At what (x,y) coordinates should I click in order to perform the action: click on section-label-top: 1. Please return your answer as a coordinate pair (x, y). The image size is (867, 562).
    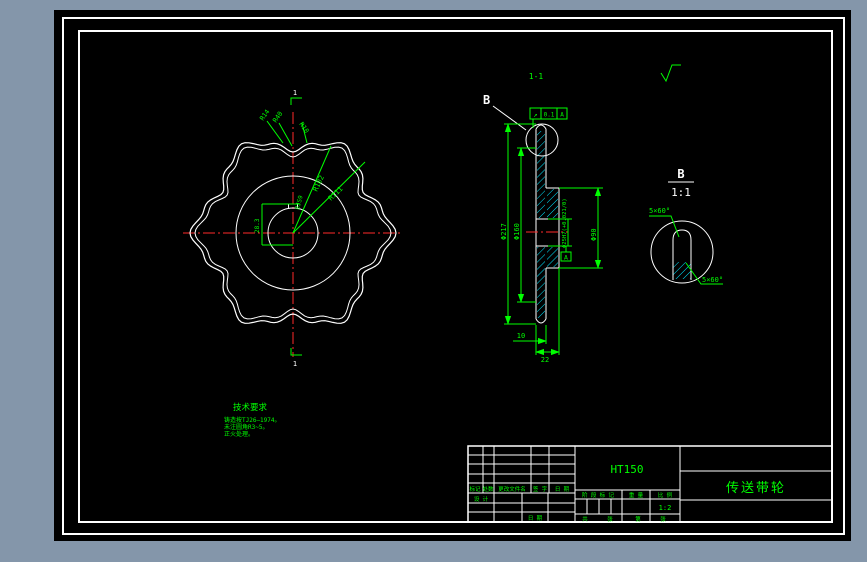
    Looking at the image, I should click on (295, 93).